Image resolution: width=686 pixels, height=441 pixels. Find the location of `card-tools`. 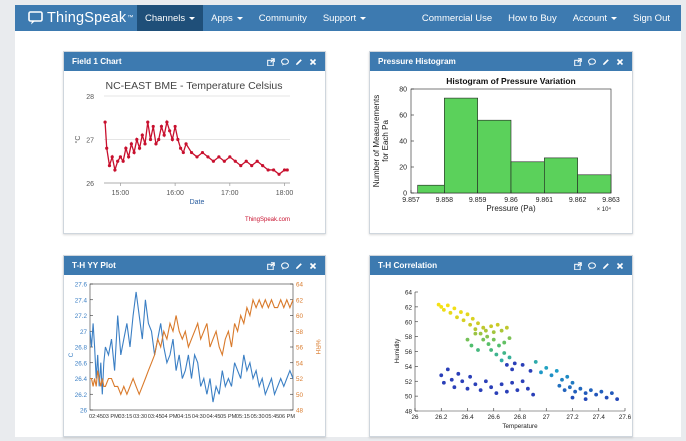

card-tools is located at coordinates (296, 265).